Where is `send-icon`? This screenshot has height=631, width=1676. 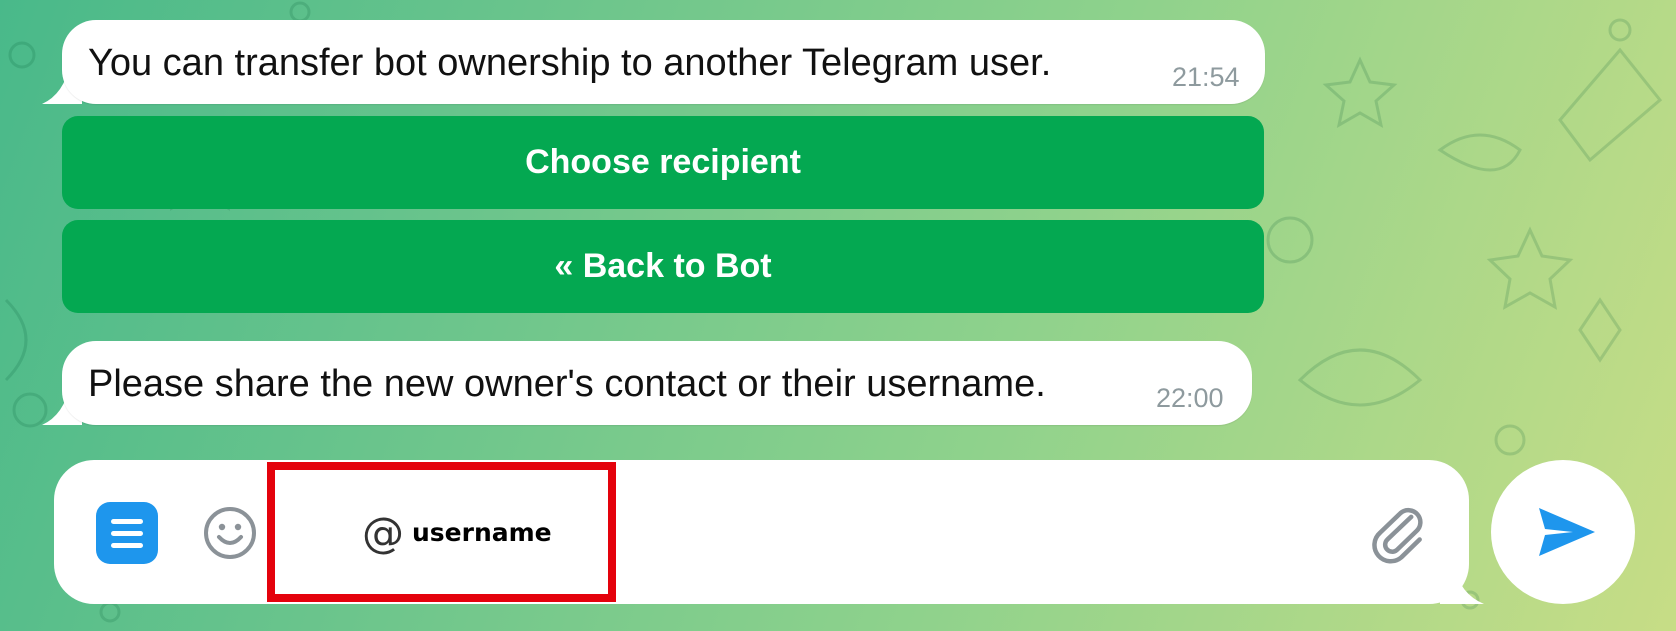
send-icon is located at coordinates (1567, 532).